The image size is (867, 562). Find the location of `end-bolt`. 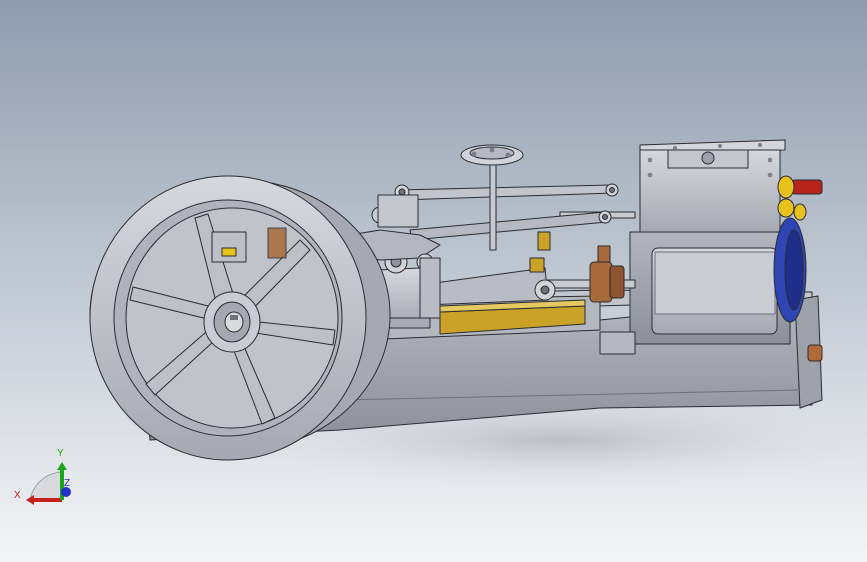

end-bolt is located at coordinates (815, 353).